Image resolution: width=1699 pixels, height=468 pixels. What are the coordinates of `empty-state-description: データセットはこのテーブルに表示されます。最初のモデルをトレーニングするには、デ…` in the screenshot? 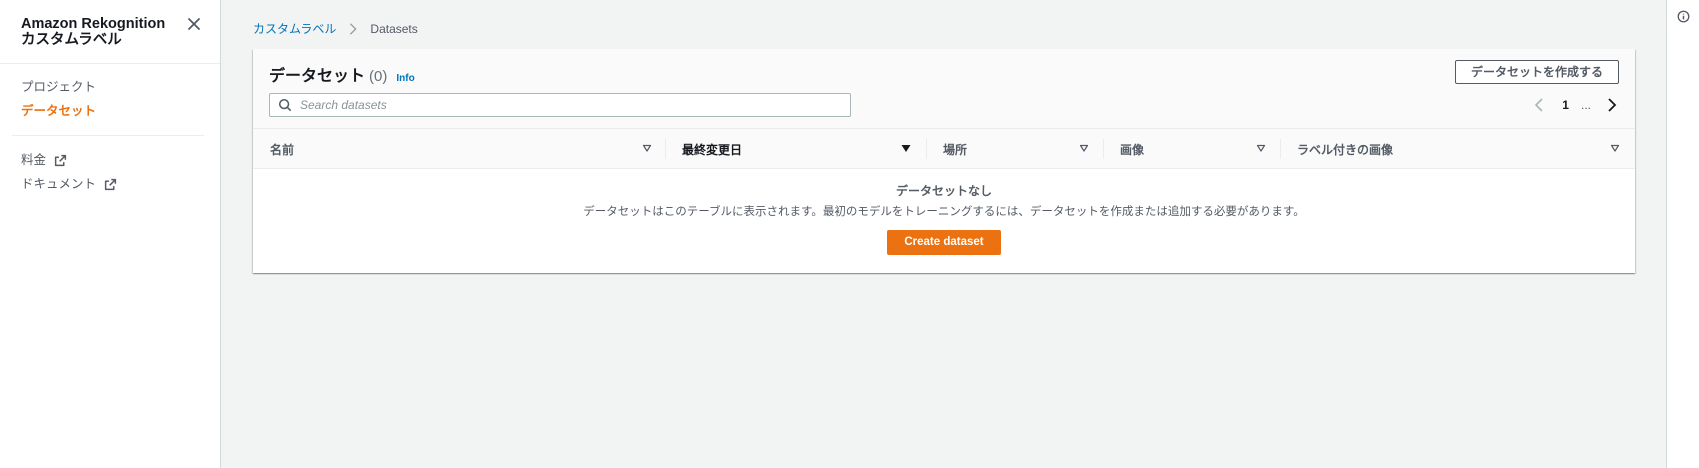 It's located at (944, 212).